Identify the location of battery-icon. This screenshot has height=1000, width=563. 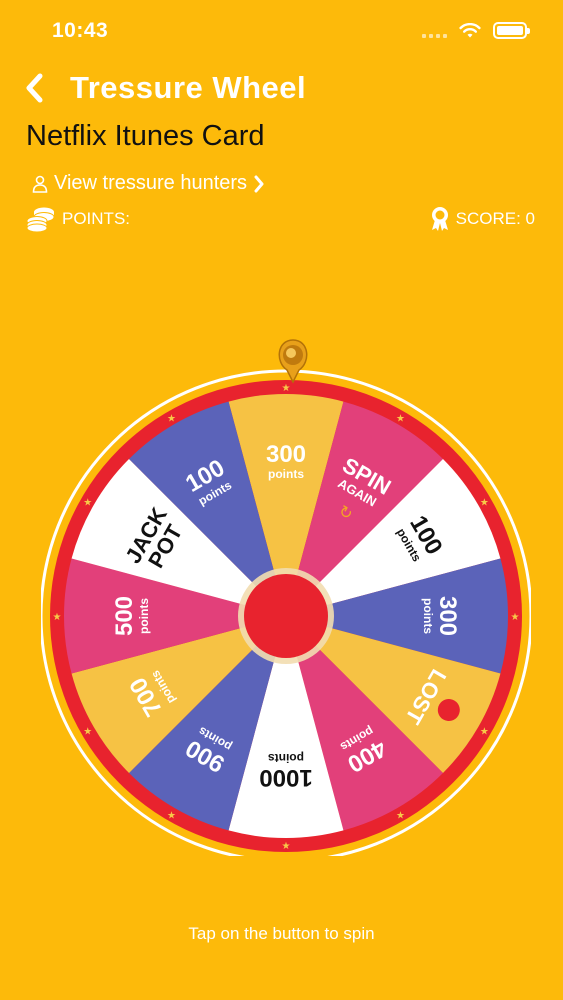
(511, 30).